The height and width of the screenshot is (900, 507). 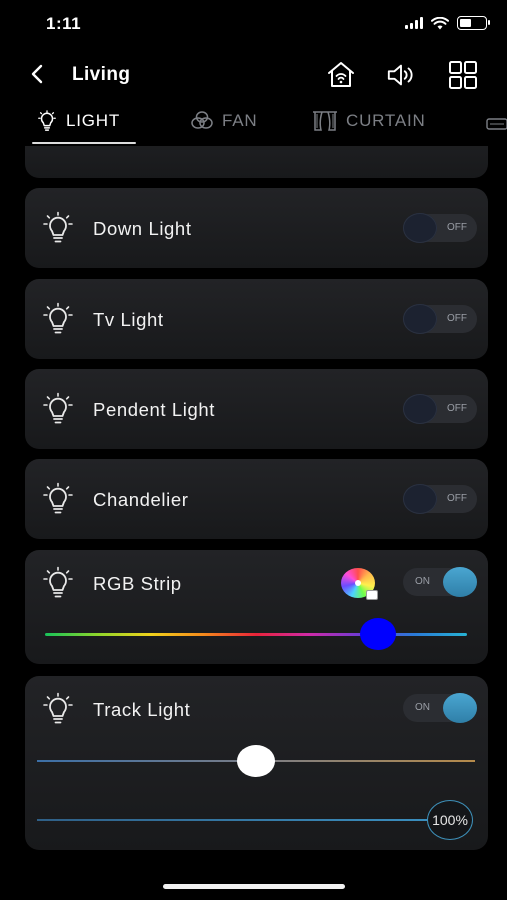 I want to click on wifi-icon, so click(x=440, y=22).